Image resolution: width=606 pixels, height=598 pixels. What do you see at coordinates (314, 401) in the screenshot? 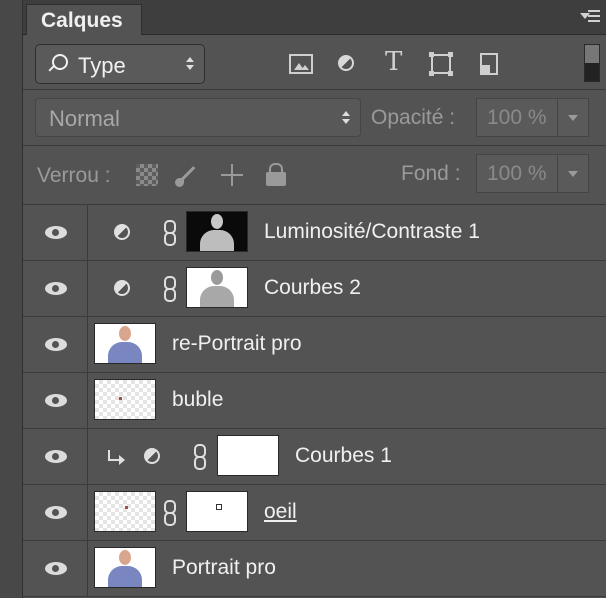
I see `layer-row: buble` at bounding box center [314, 401].